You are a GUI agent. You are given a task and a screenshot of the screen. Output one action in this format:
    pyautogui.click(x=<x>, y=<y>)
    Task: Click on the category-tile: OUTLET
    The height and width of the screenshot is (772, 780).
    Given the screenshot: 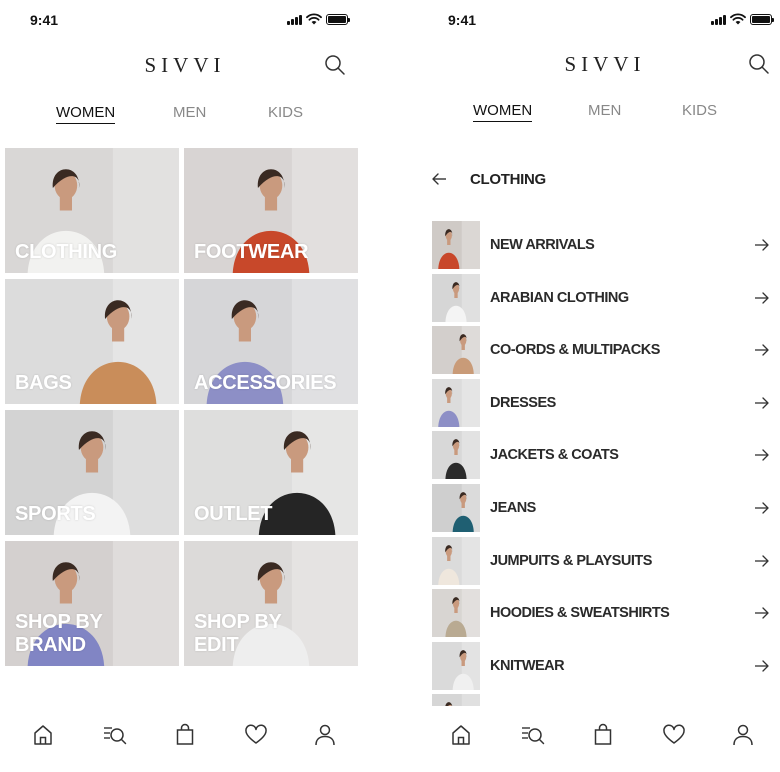 What is the action you would take?
    pyautogui.click(x=271, y=472)
    